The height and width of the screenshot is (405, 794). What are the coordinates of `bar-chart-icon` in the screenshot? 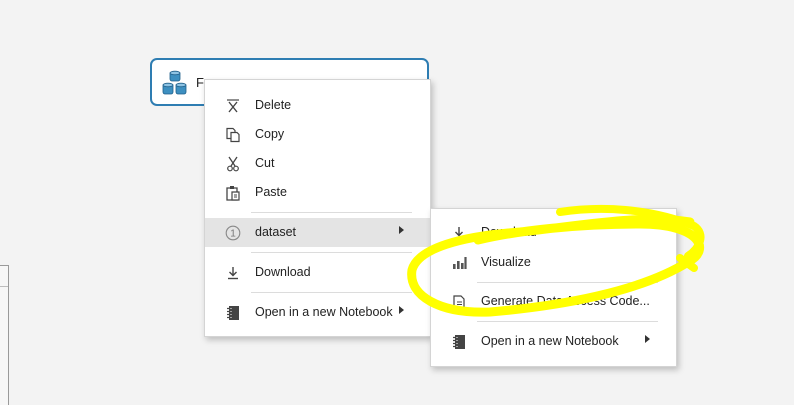 It's located at (460, 263).